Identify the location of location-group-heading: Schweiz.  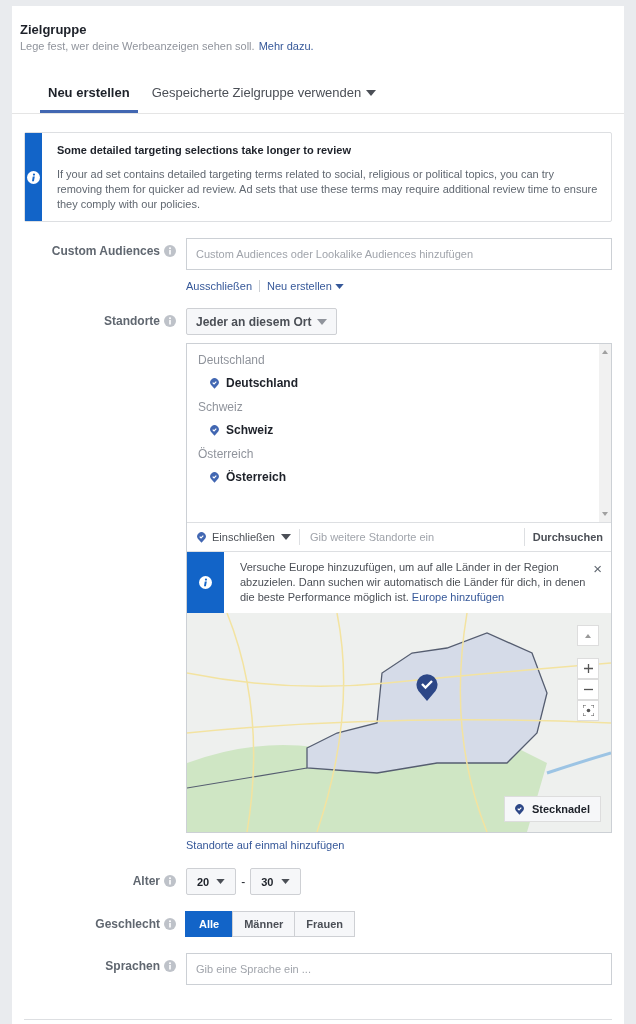
(221, 408).